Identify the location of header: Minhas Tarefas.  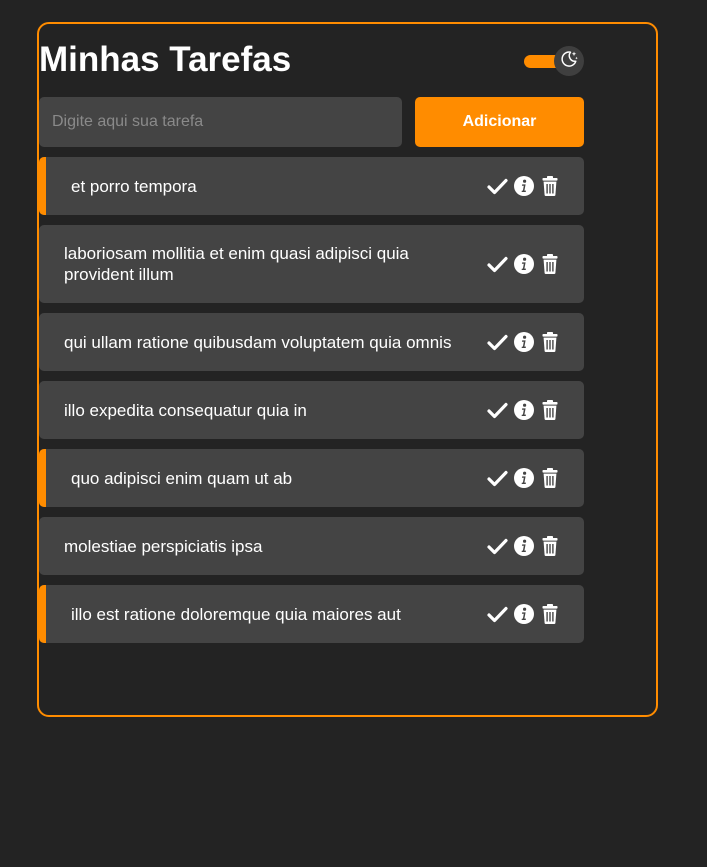
(311, 60).